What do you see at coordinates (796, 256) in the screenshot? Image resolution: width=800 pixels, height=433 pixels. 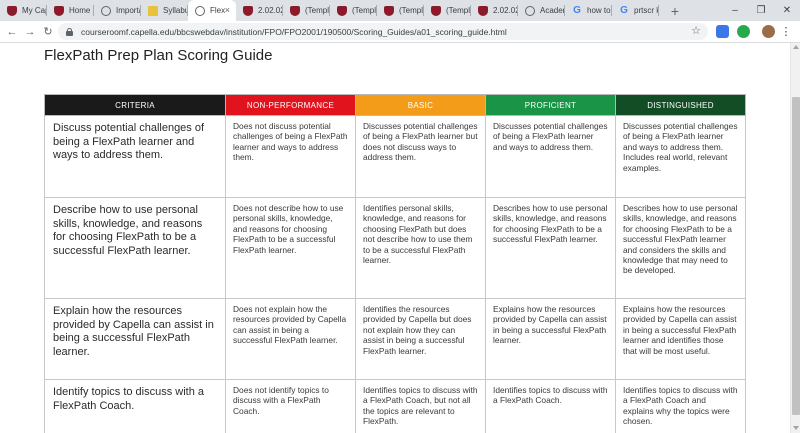 I see `scrollbar-thumb` at bounding box center [796, 256].